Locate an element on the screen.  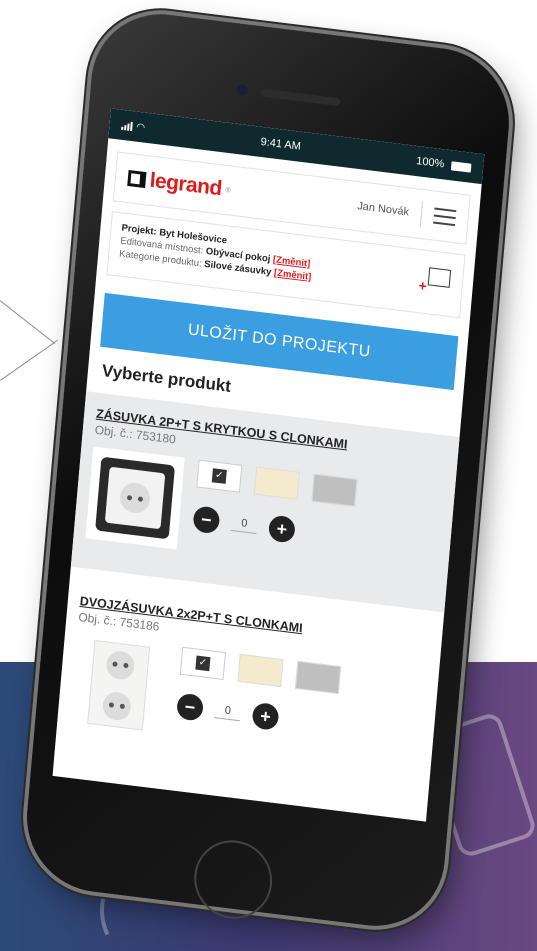
user-name: Jan Novák is located at coordinates (383, 209).